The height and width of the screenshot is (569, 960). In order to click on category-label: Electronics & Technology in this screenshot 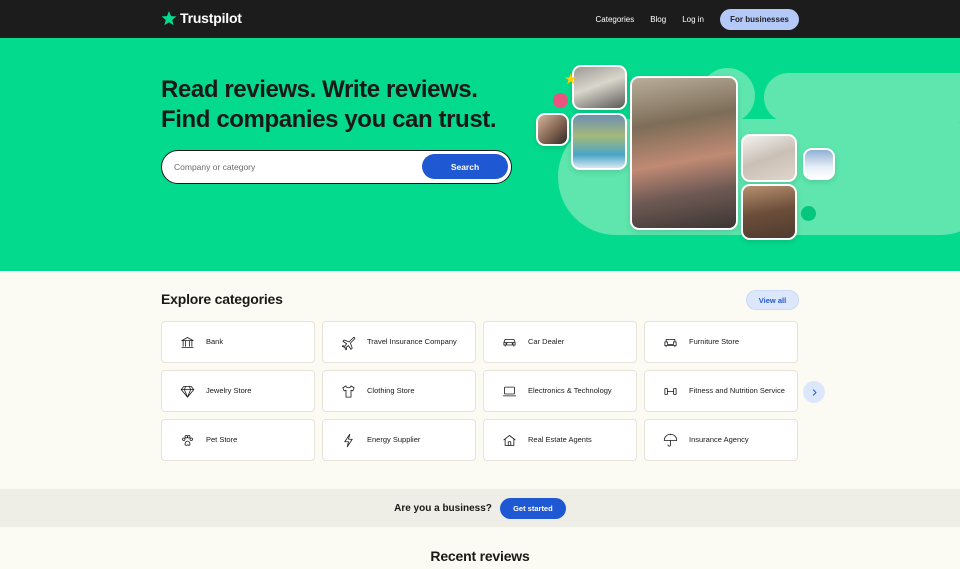, I will do `click(570, 390)`.